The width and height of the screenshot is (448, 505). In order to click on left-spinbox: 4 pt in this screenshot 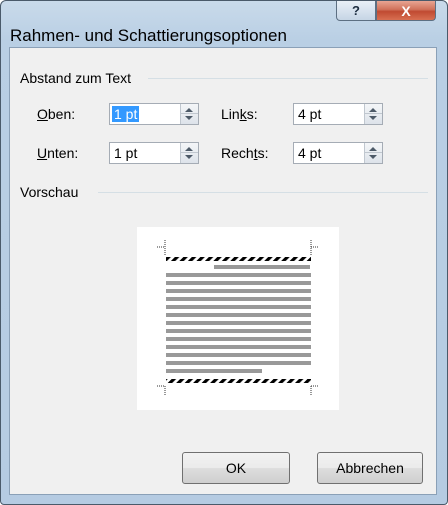, I will do `click(338, 114)`.